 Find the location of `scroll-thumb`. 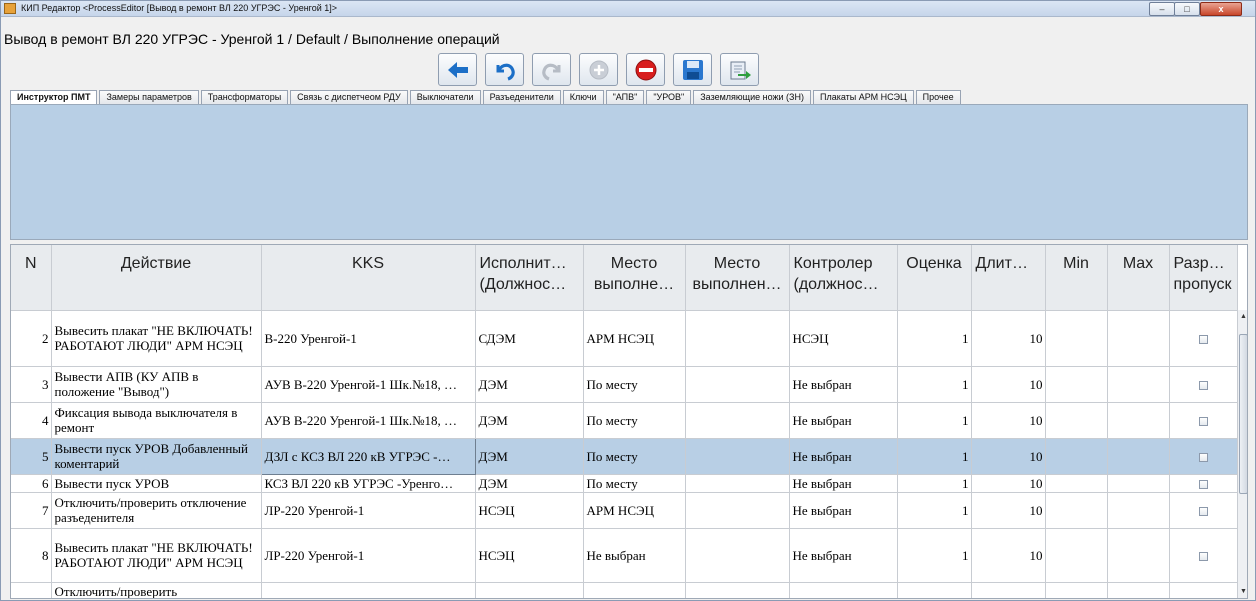

scroll-thumb is located at coordinates (1243, 414).